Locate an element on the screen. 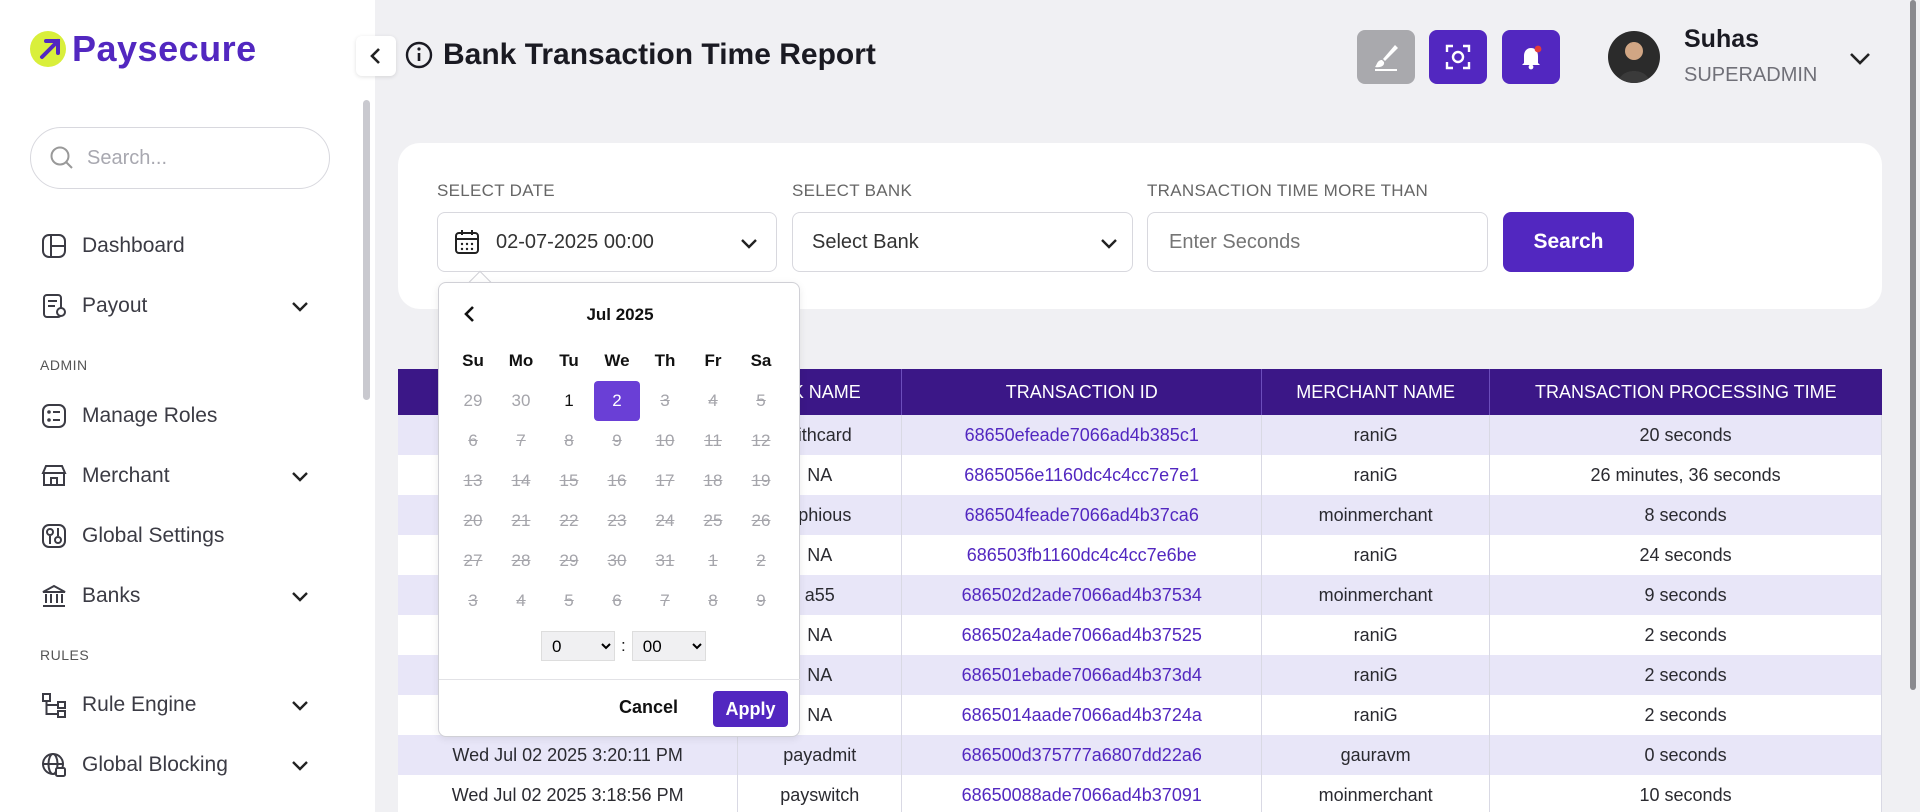  calendar-day: 30 is located at coordinates (521, 400).